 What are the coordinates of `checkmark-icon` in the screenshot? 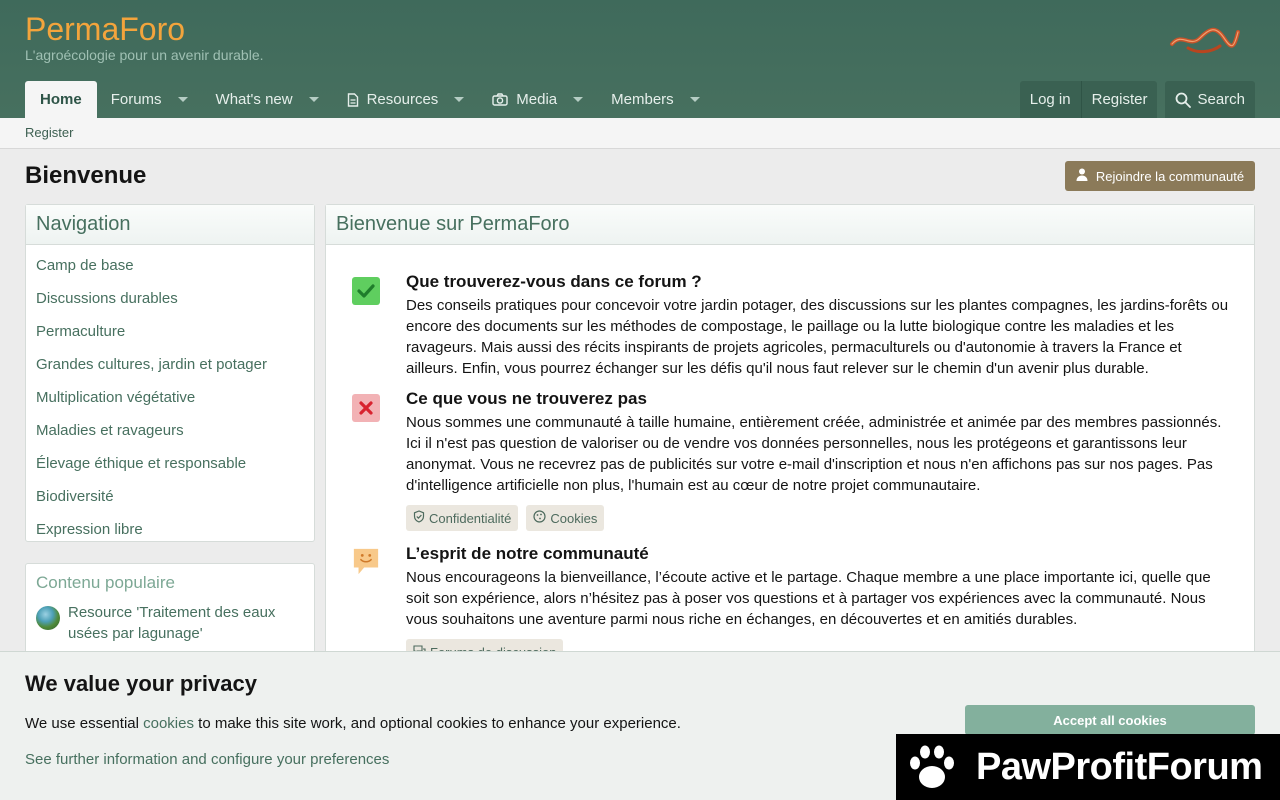 It's located at (366, 291).